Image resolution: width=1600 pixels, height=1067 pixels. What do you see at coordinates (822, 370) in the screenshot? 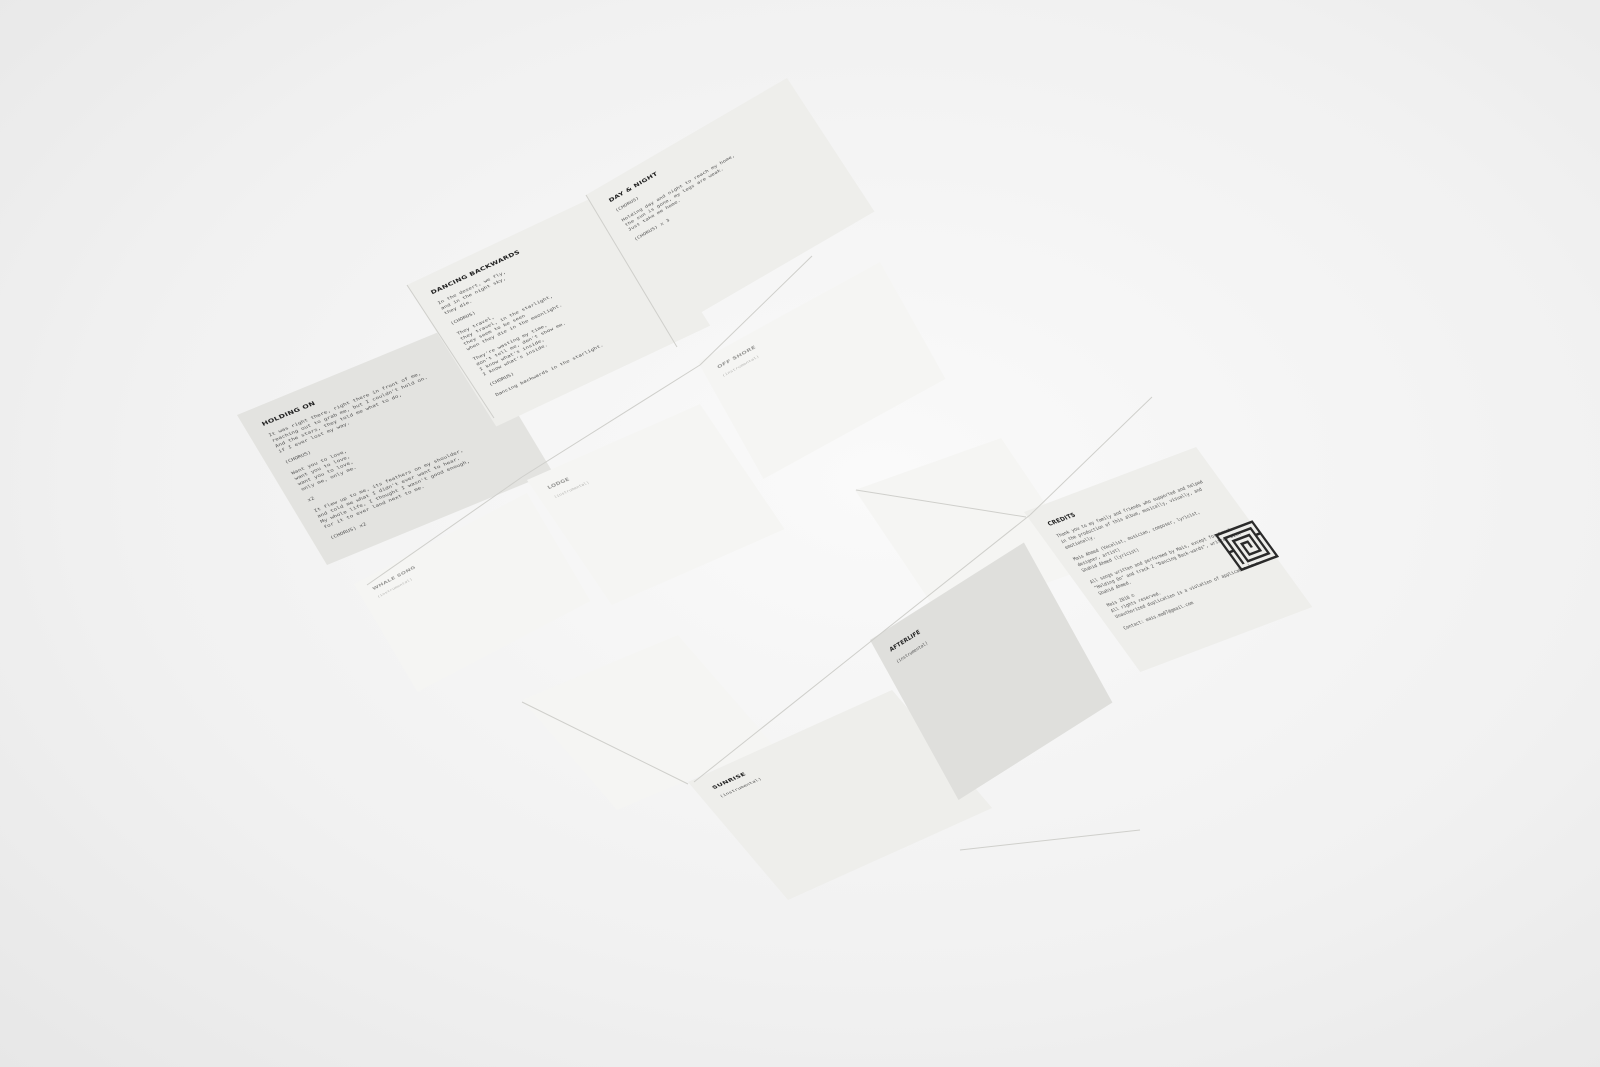
I see `panel-off-shore: OFF SHORE (instrumental)` at bounding box center [822, 370].